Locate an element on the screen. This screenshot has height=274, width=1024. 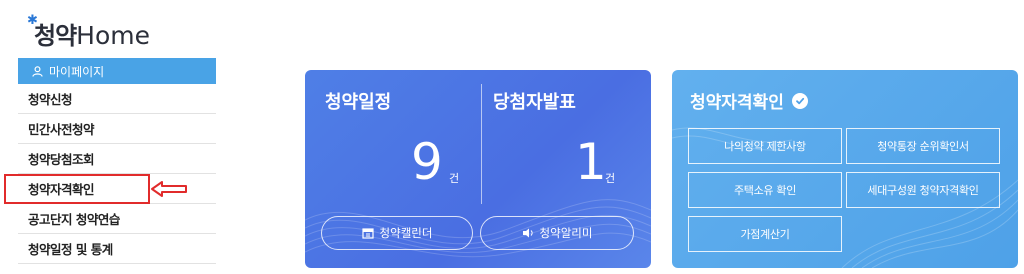
household-eligibility-button: 세대구성원 청약자격확인 is located at coordinates (923, 190).